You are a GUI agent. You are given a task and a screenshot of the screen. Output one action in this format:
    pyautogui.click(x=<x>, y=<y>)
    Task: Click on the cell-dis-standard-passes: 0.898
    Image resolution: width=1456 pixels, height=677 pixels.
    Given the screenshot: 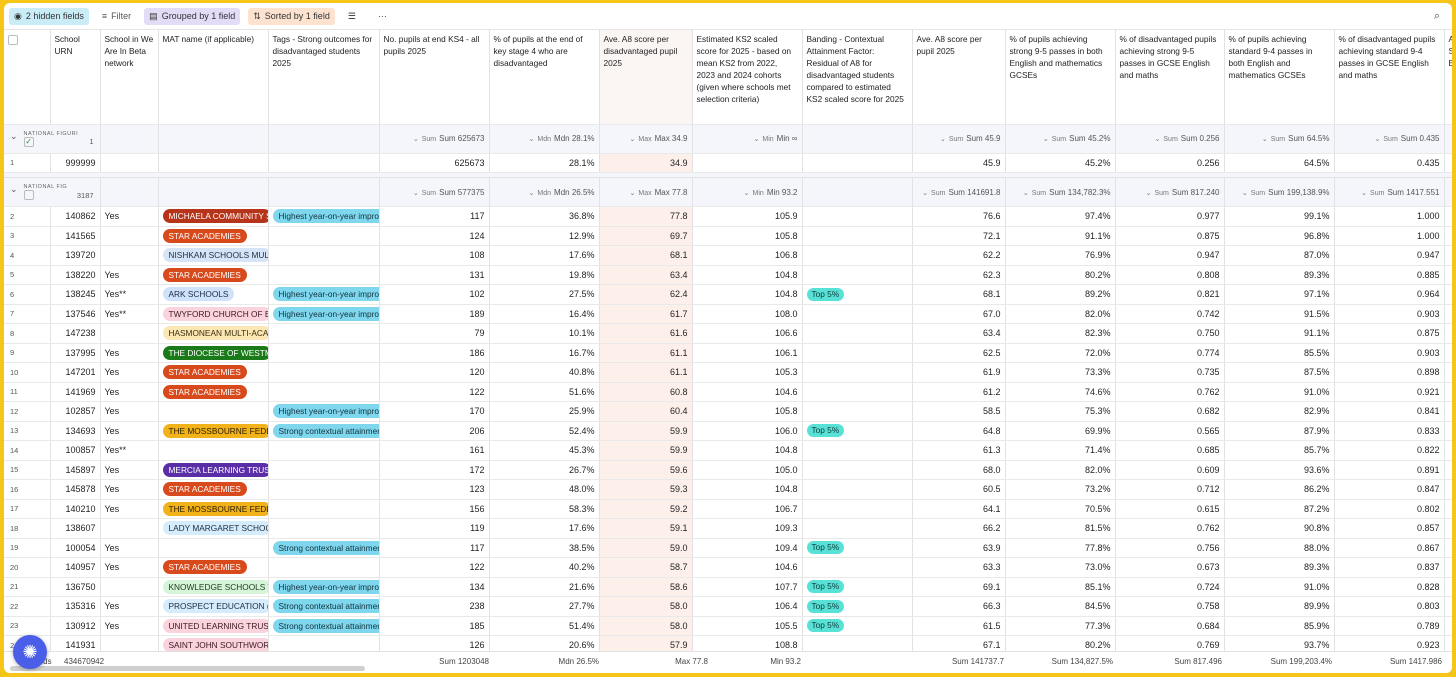 What is the action you would take?
    pyautogui.click(x=1389, y=372)
    